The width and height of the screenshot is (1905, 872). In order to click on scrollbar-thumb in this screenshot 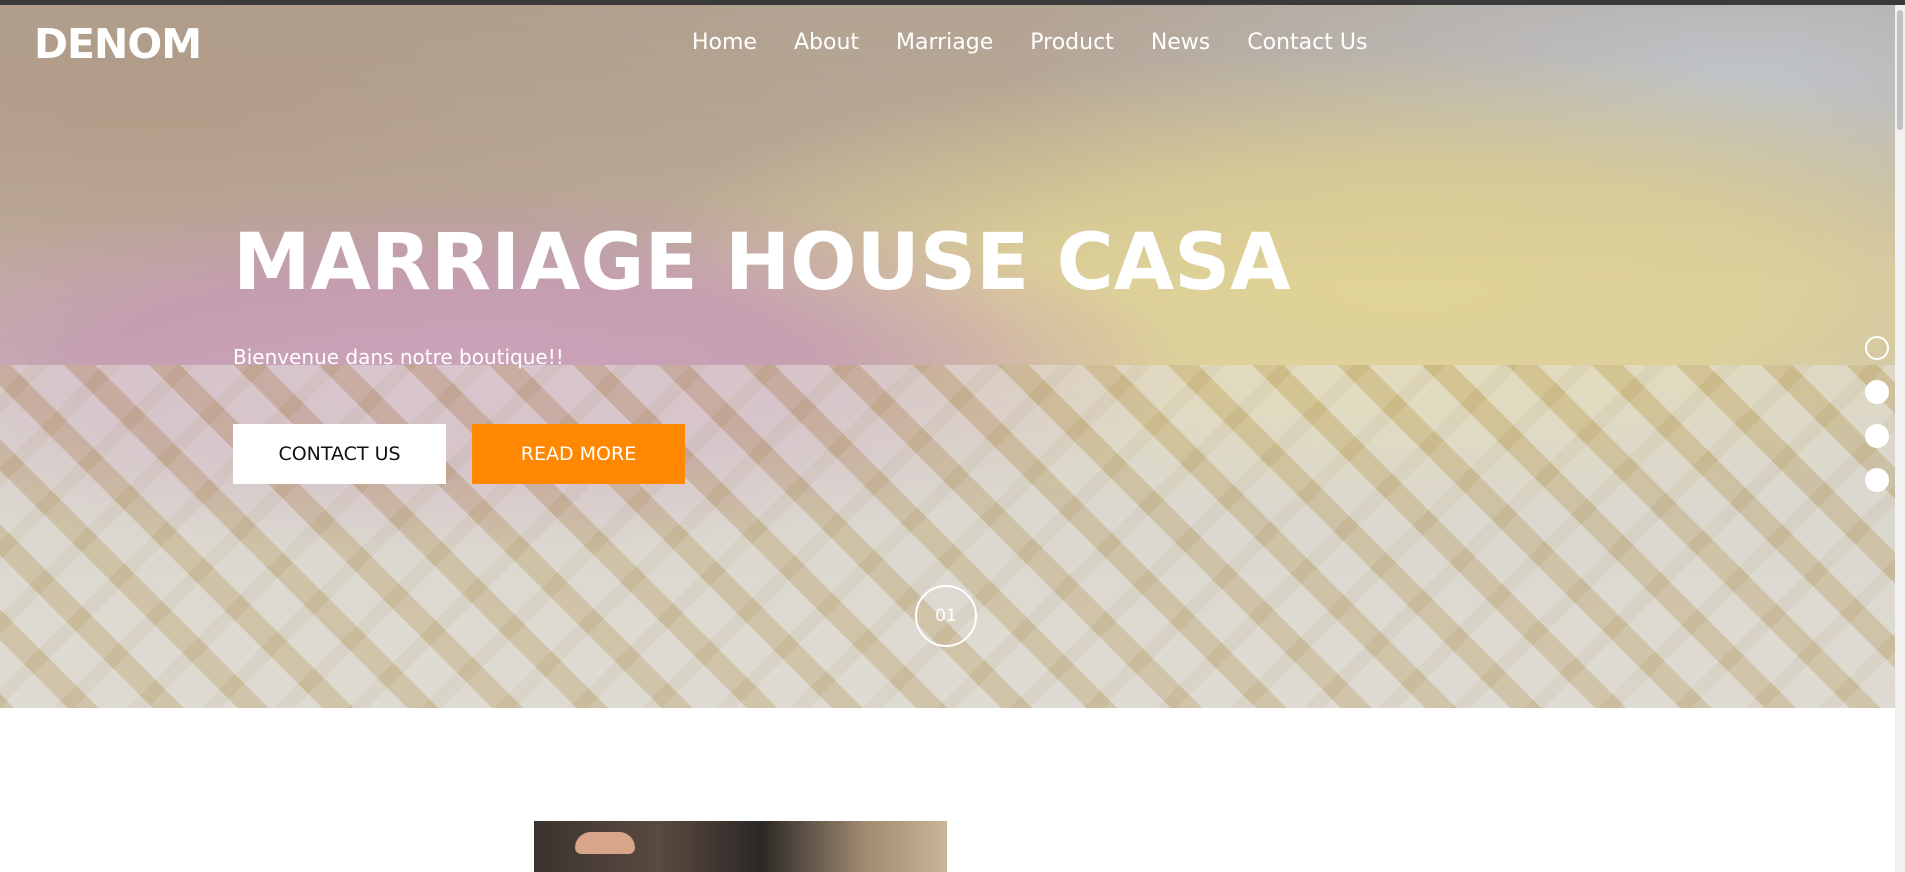, I will do `click(1900, 70)`.